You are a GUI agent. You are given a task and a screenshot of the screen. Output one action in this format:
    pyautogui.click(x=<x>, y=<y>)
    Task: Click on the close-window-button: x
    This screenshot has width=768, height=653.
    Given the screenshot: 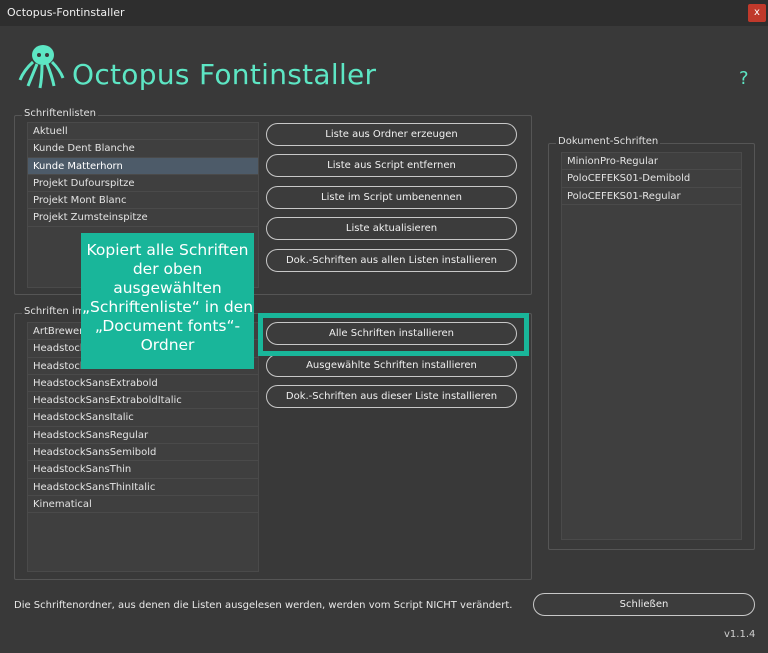 What is the action you would take?
    pyautogui.click(x=757, y=13)
    